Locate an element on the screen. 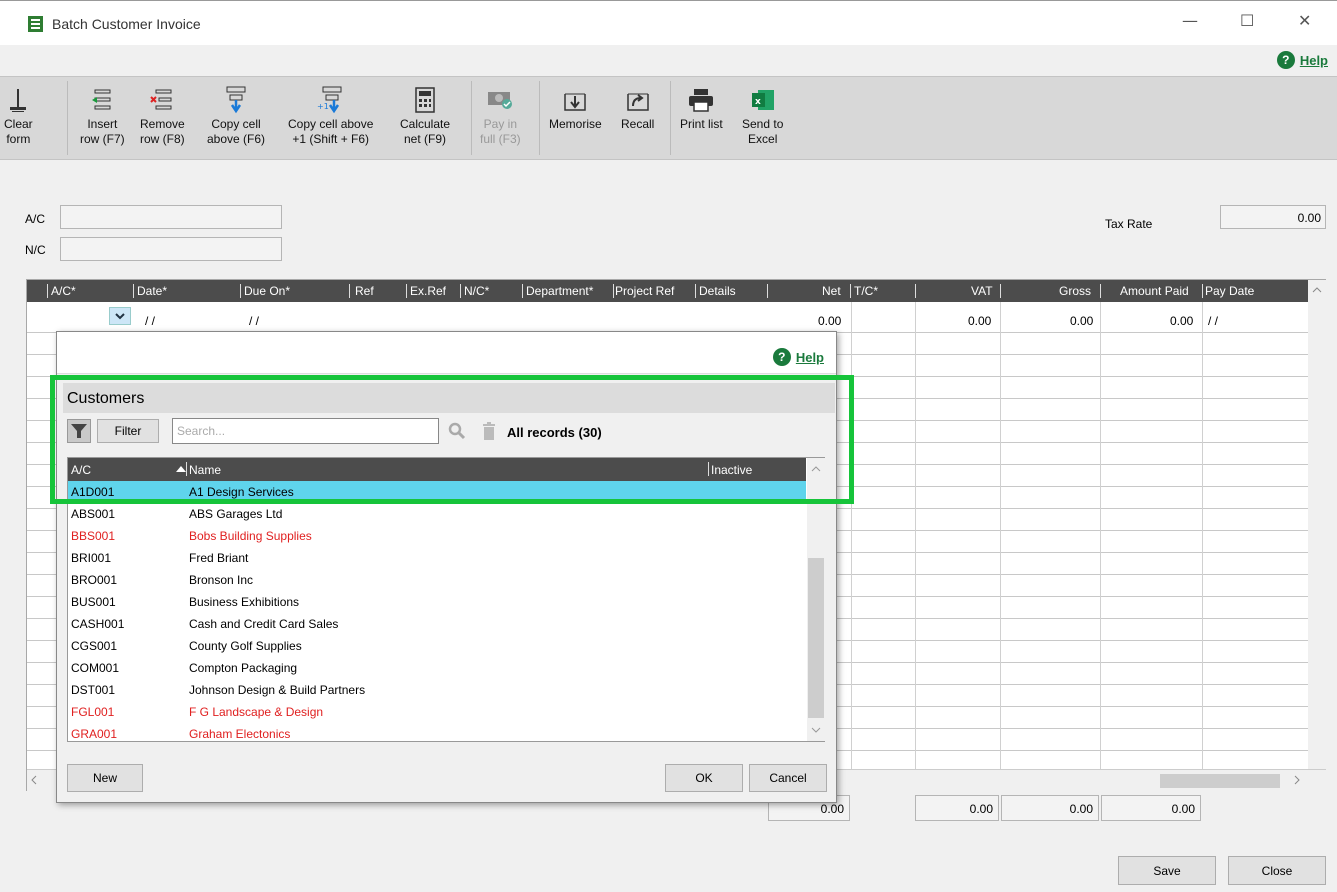 Image resolution: width=1337 pixels, height=892 pixels. col-net: Net is located at coordinates (831, 291).